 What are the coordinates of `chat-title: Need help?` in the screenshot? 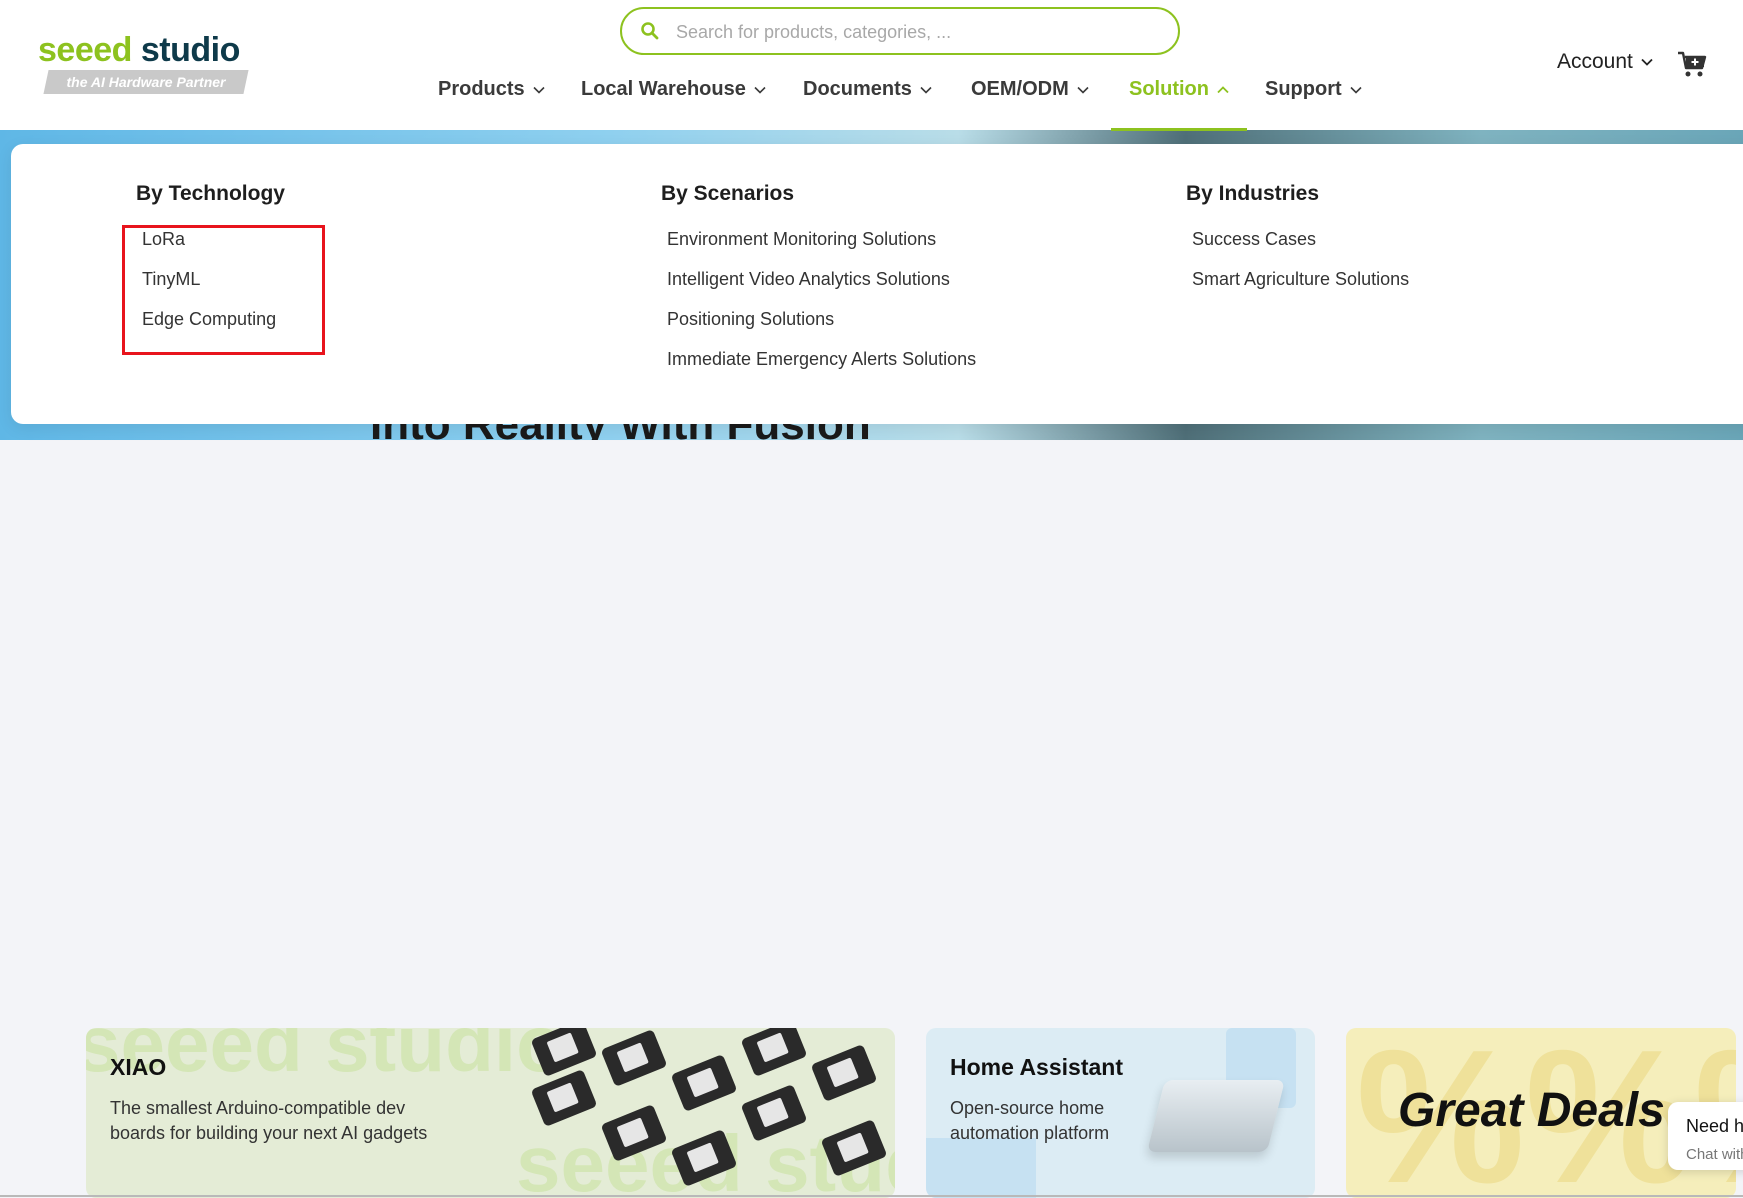 It's located at (1714, 1126).